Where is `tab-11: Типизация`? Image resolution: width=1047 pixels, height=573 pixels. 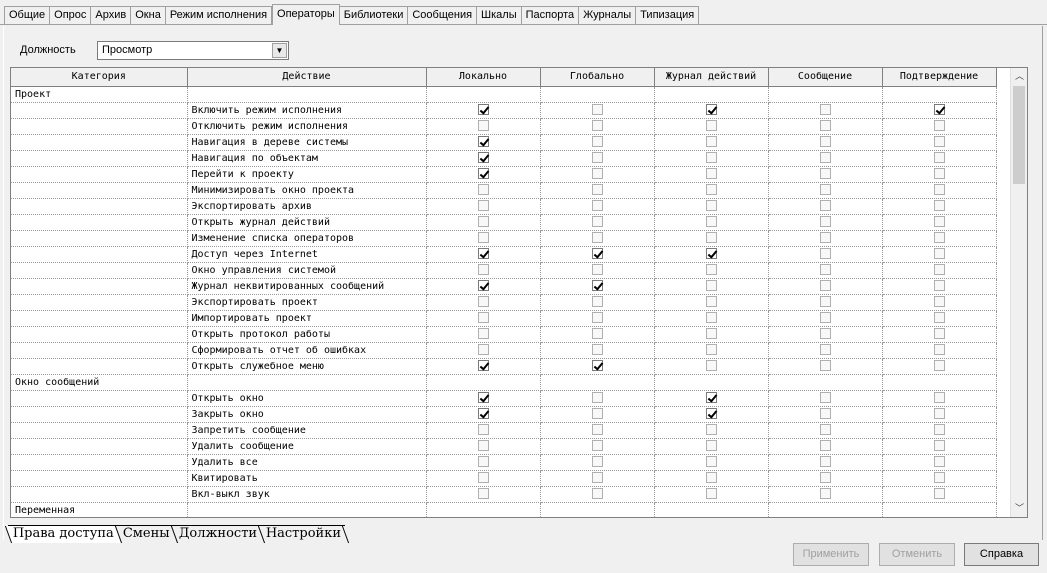
tab-11: Типизация is located at coordinates (668, 15).